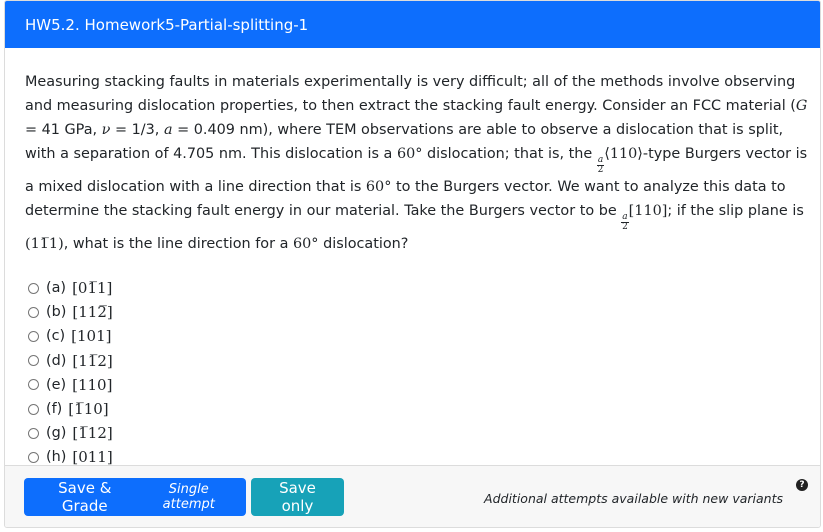 The width and height of the screenshot is (823, 532). What do you see at coordinates (802, 485) in the screenshot?
I see `help-icon: ?` at bounding box center [802, 485].